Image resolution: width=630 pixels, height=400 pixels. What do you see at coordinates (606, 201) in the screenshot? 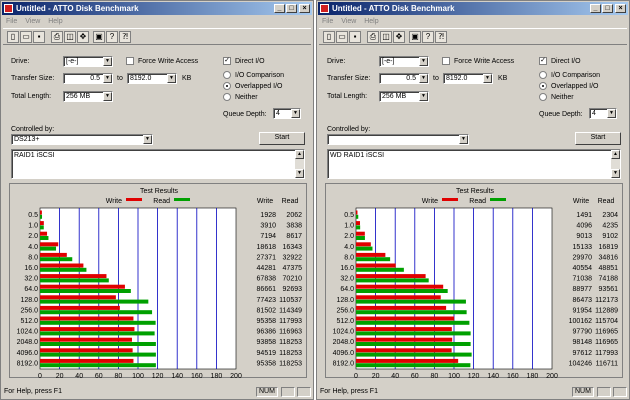
I see `read-column-header: Read` at bounding box center [606, 201].